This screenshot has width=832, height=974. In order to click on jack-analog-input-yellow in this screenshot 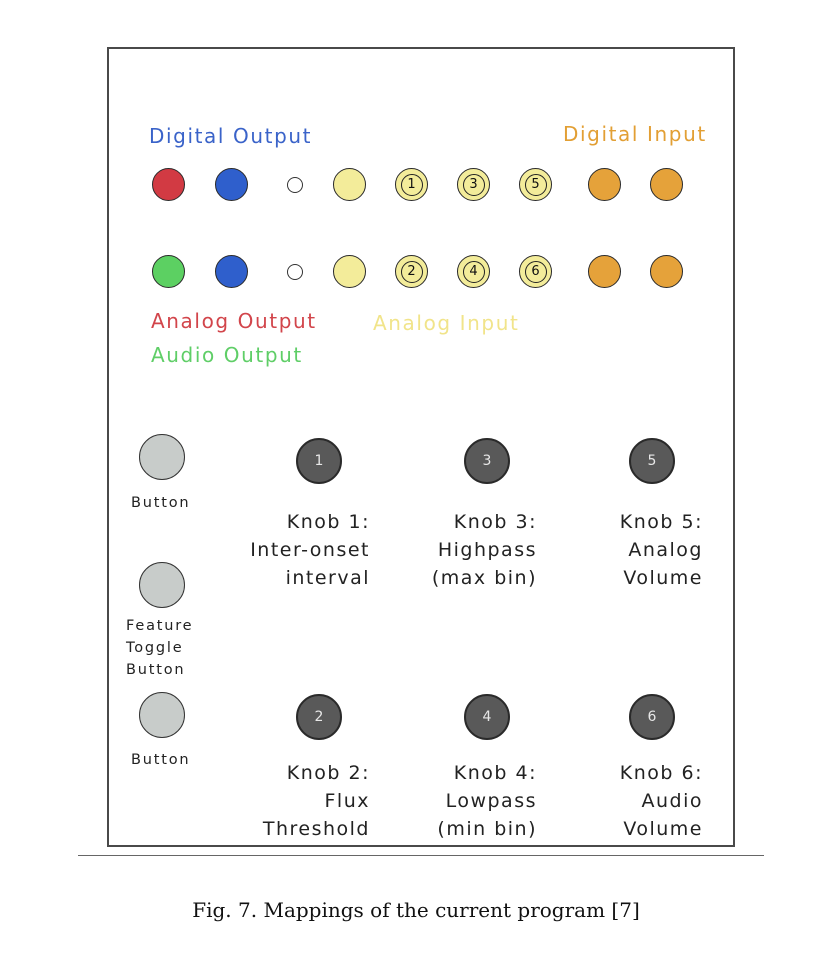, I will do `click(349, 271)`.